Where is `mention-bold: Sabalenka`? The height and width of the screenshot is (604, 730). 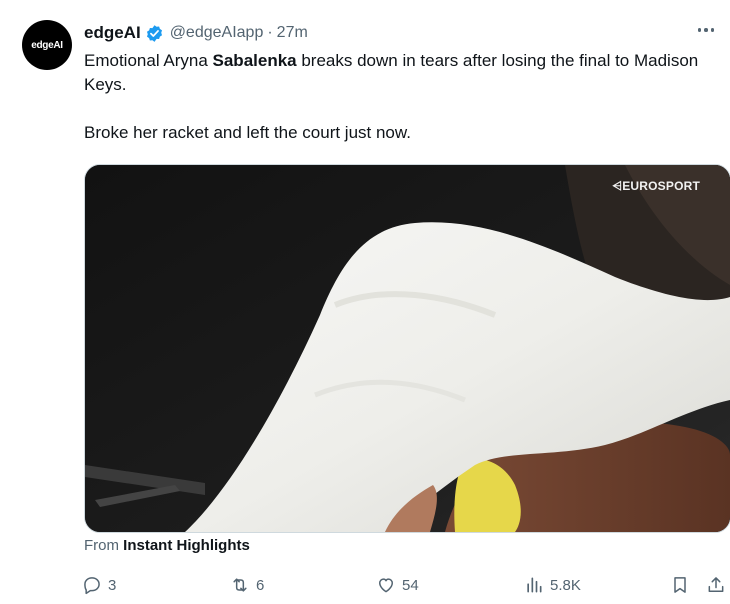 mention-bold: Sabalenka is located at coordinates (254, 60).